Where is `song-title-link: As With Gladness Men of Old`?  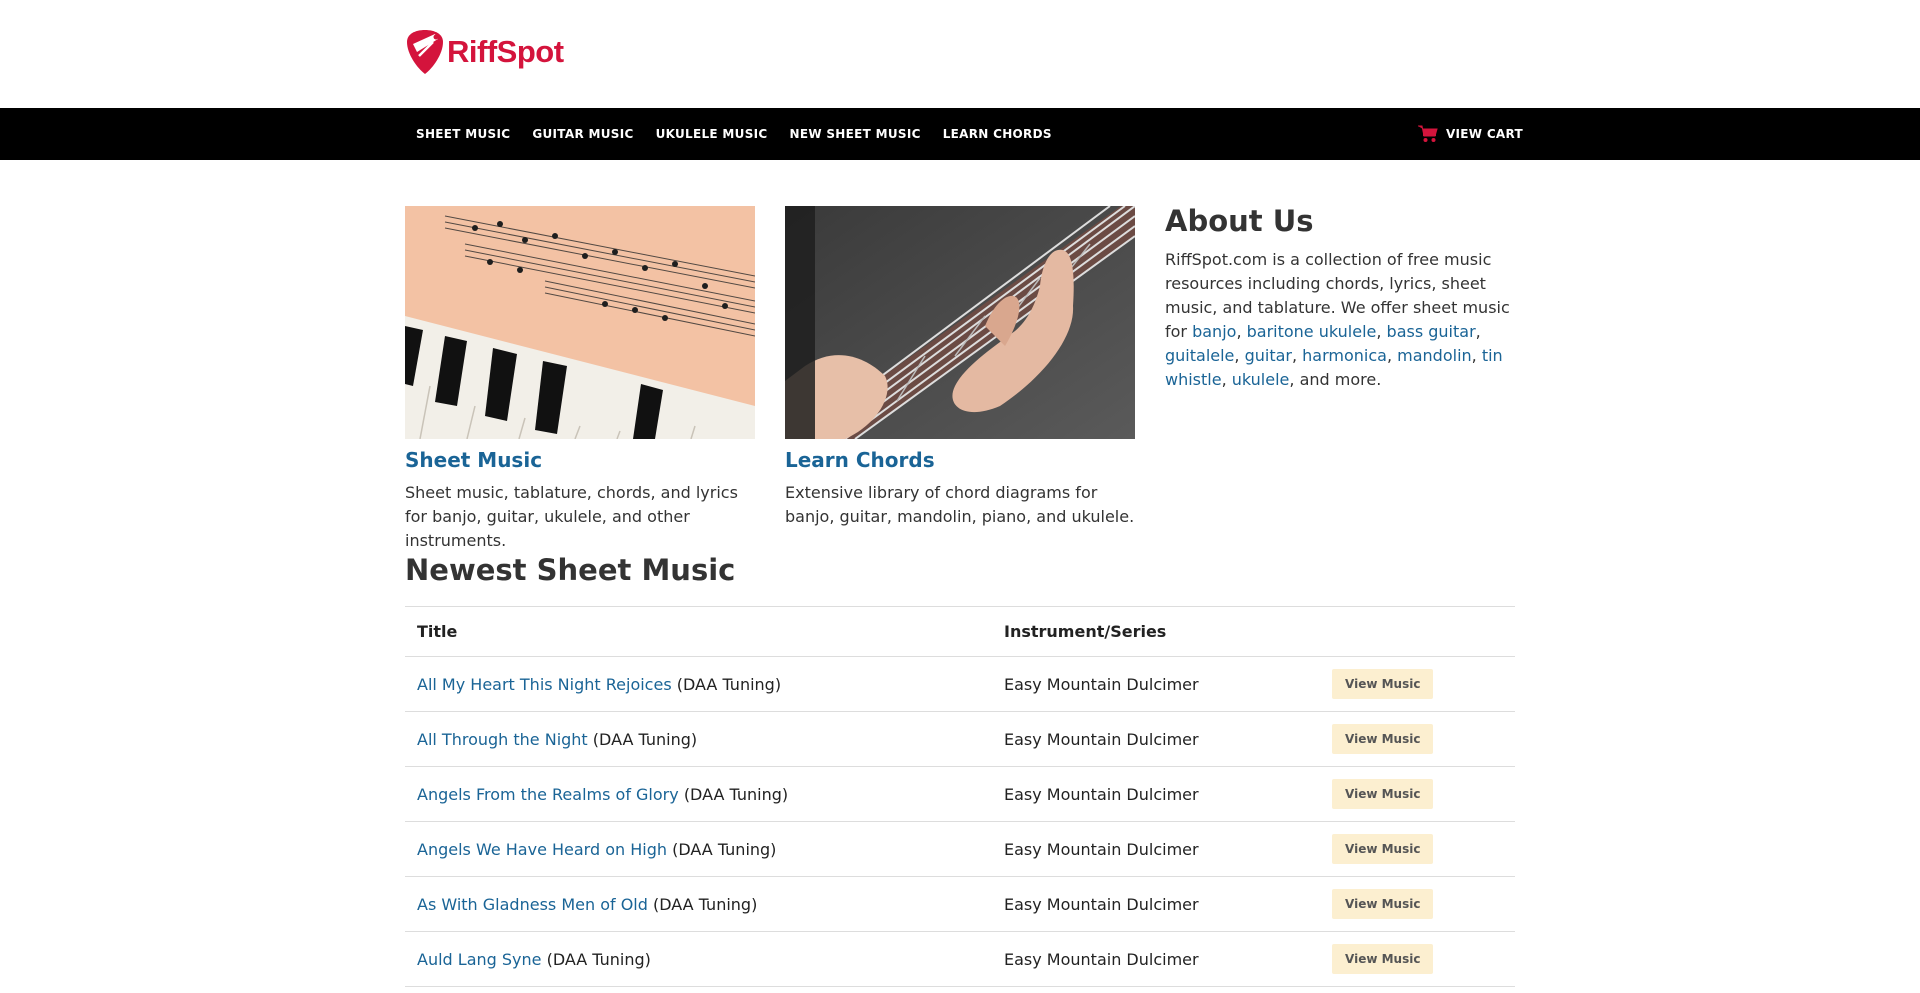 song-title-link: As With Gladness Men of Old is located at coordinates (532, 904).